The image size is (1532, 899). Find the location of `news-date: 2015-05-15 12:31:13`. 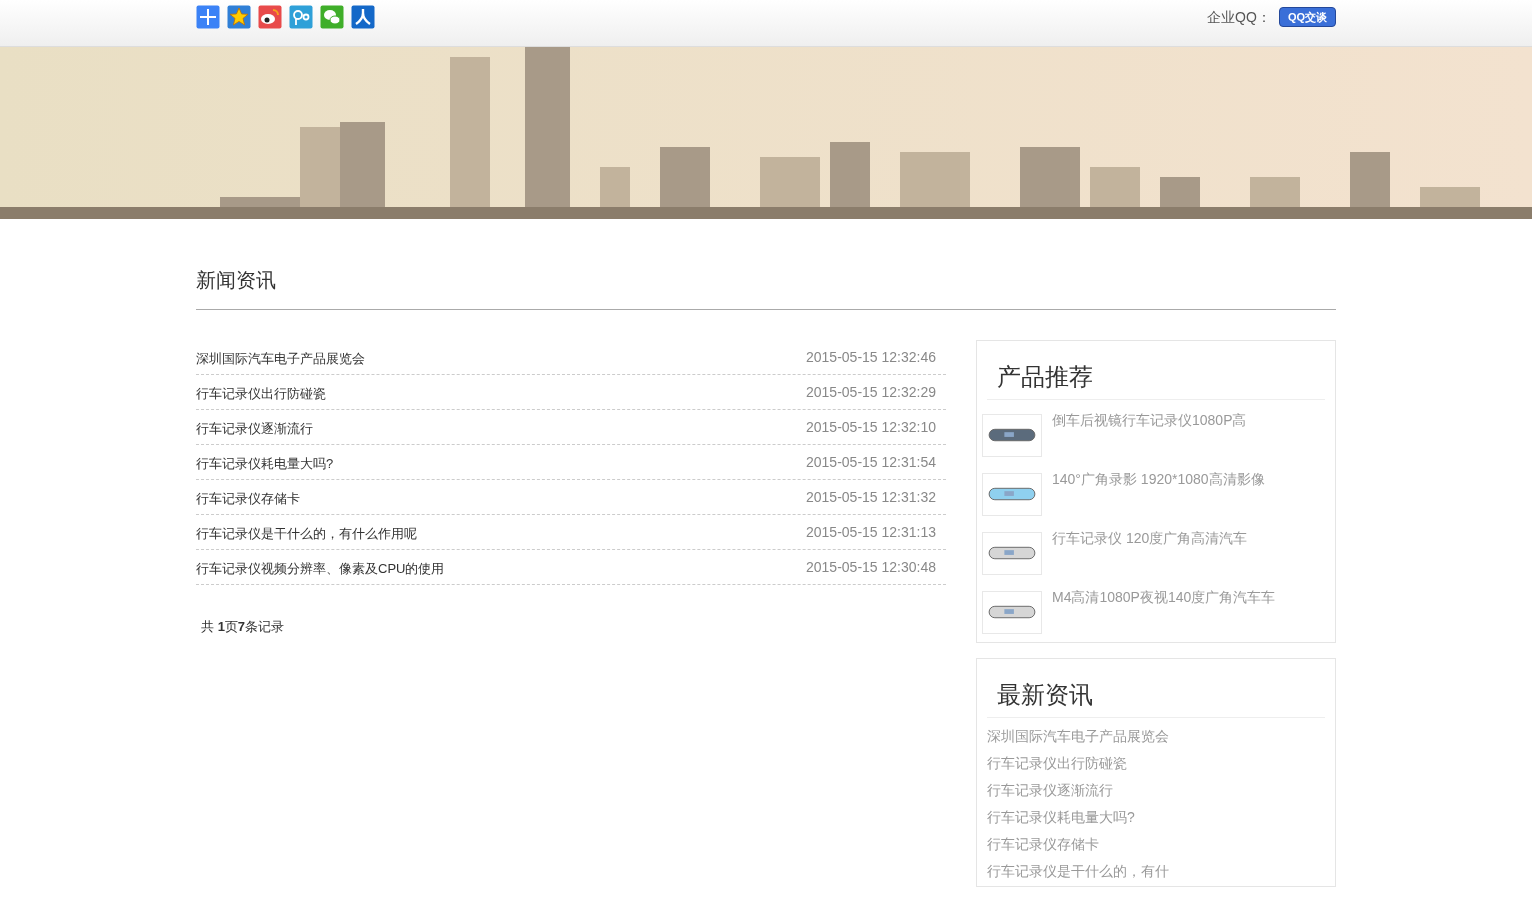

news-date: 2015-05-15 12:31:13 is located at coordinates (871, 532).